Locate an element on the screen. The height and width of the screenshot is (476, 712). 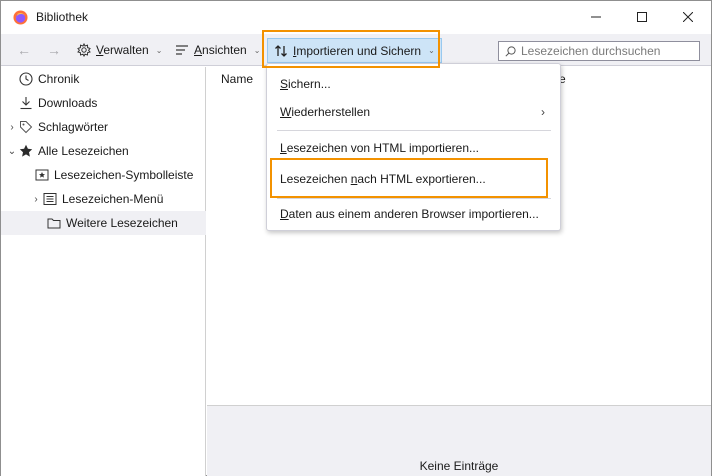
search-box is located at coordinates (599, 51).